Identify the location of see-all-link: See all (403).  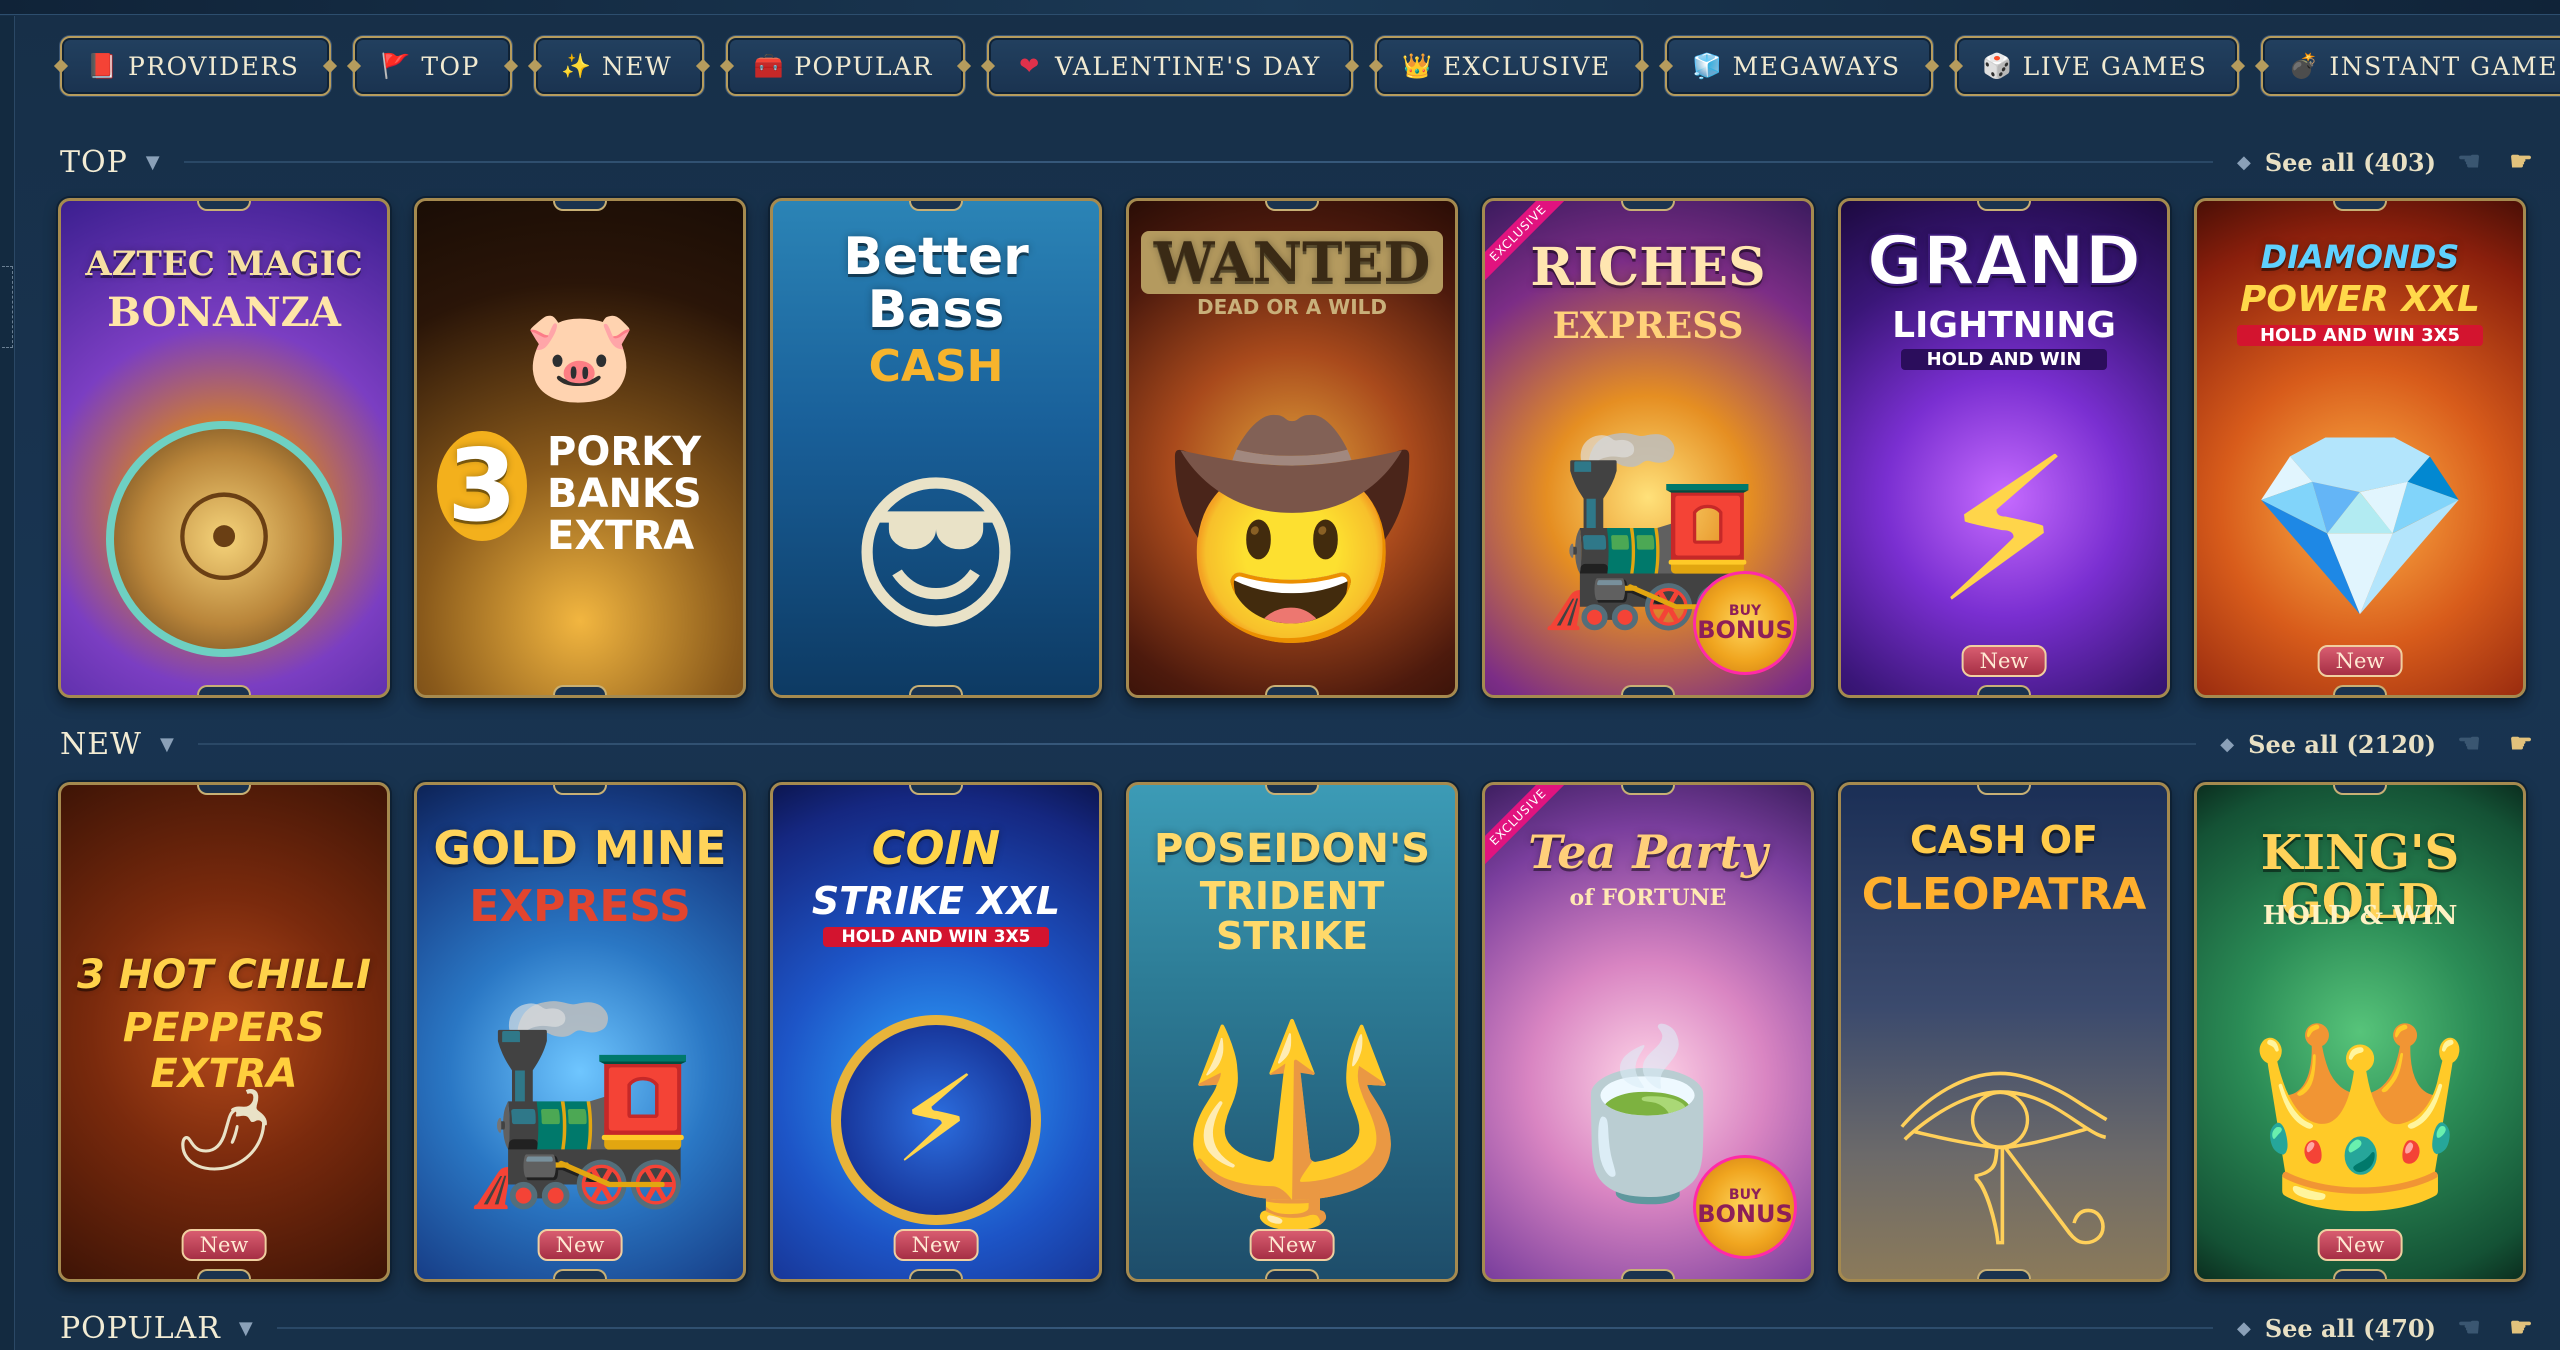
(2350, 162).